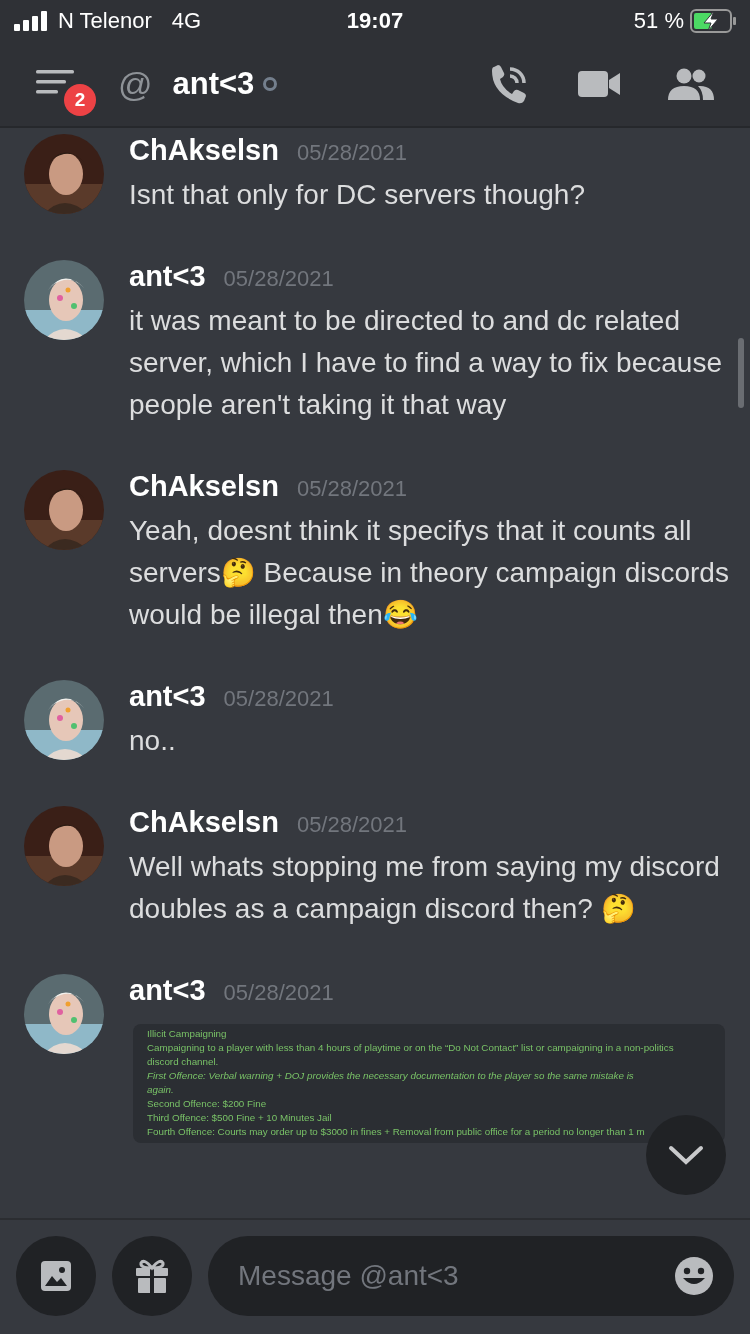 This screenshot has height=1334, width=750. What do you see at coordinates (135, 84) in the screenshot?
I see `at-symbol: @` at bounding box center [135, 84].